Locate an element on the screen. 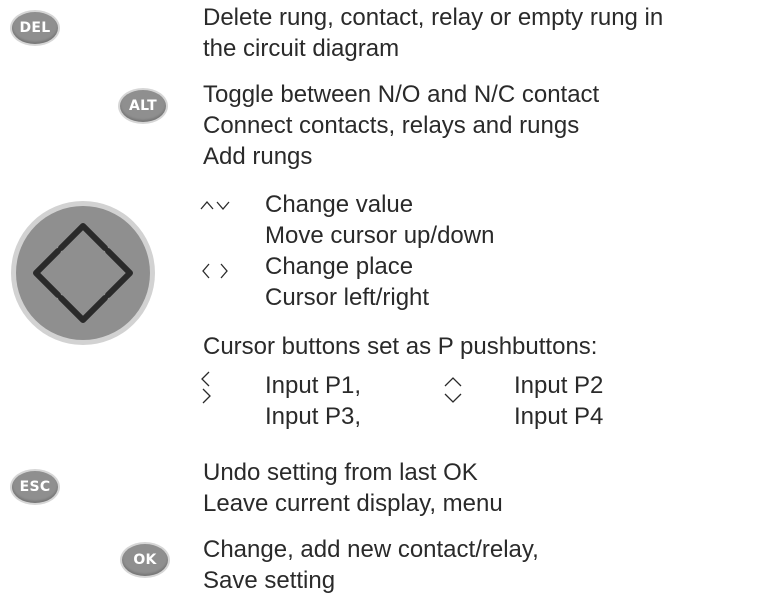 The height and width of the screenshot is (605, 772). up-down-arrows-icon is located at coordinates (215, 205).